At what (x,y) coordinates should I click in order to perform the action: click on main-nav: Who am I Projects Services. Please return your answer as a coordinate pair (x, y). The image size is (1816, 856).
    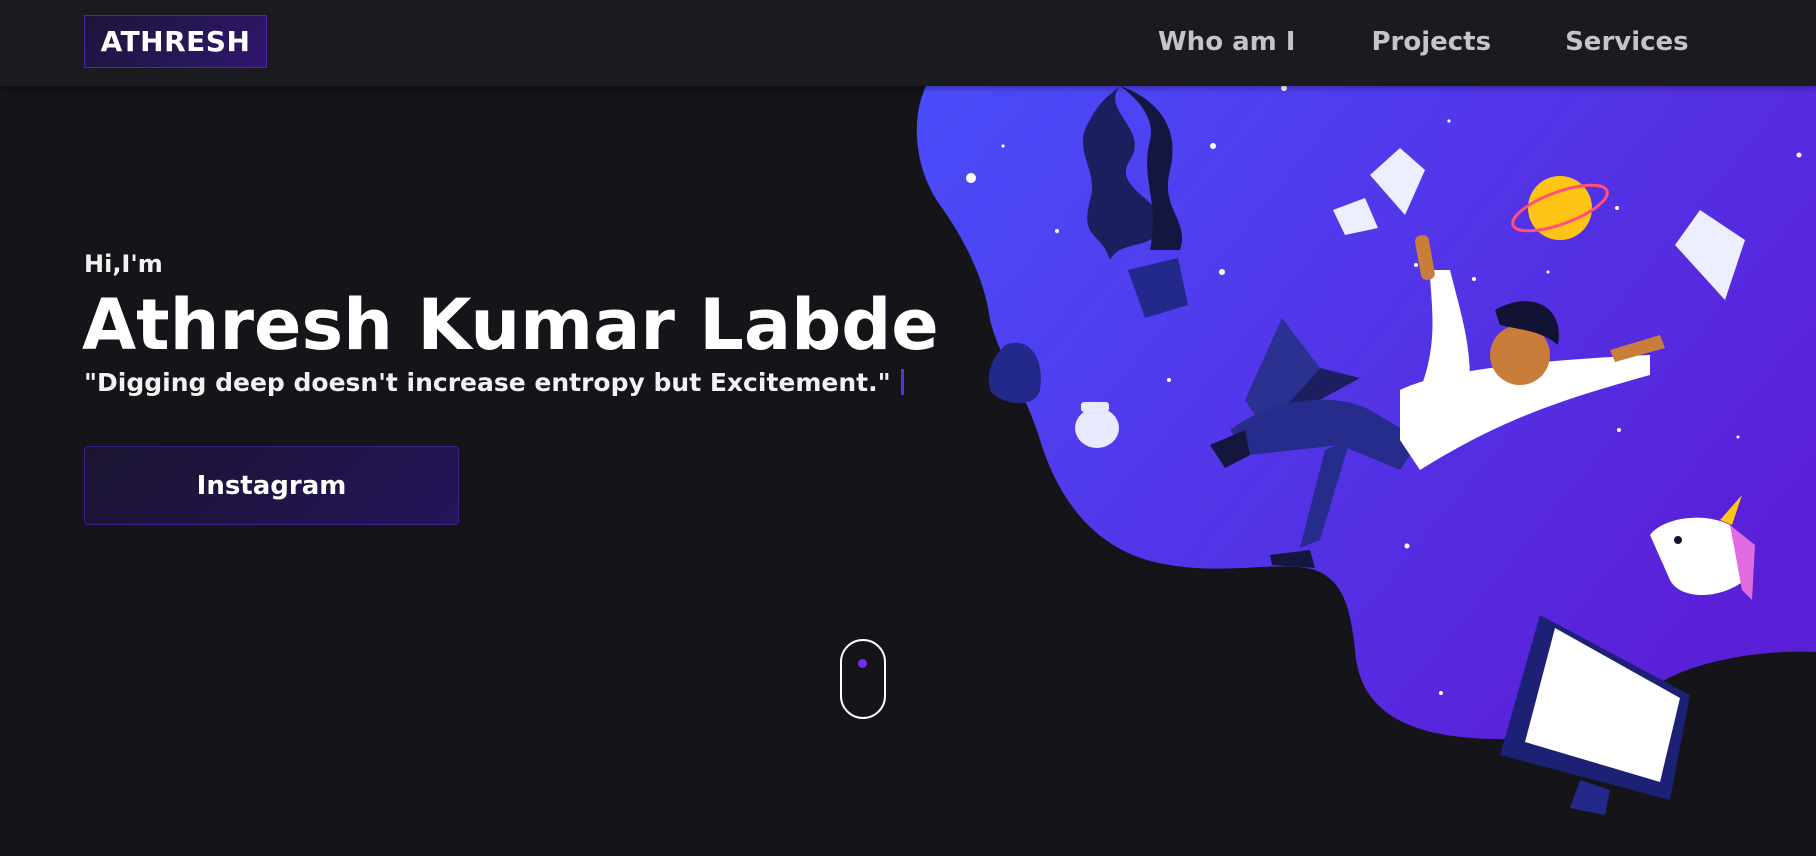
    Looking at the image, I should click on (1423, 42).